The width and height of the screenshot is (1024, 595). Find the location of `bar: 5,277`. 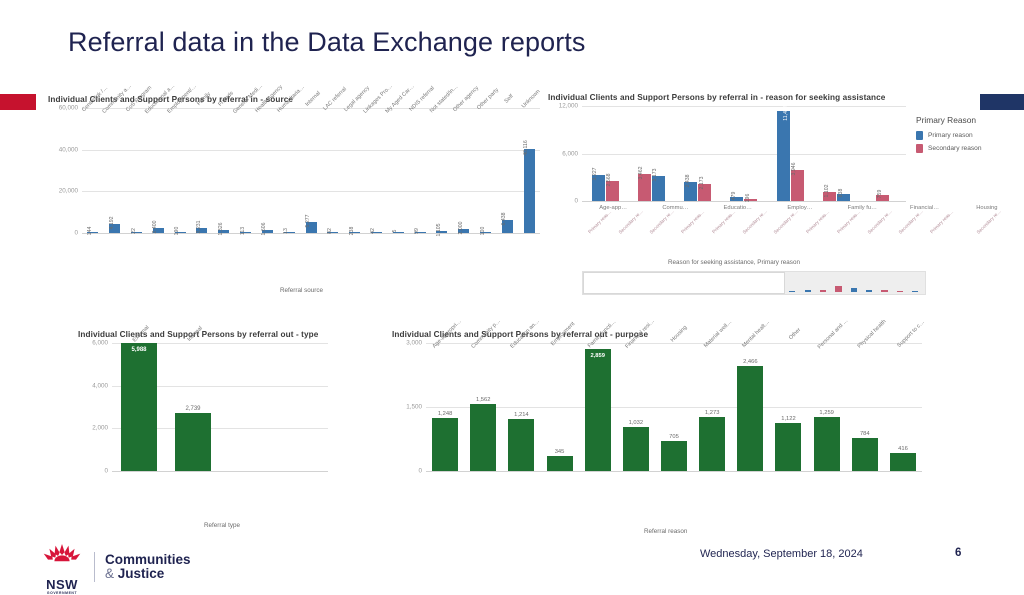

bar: 5,277 is located at coordinates (311, 224).